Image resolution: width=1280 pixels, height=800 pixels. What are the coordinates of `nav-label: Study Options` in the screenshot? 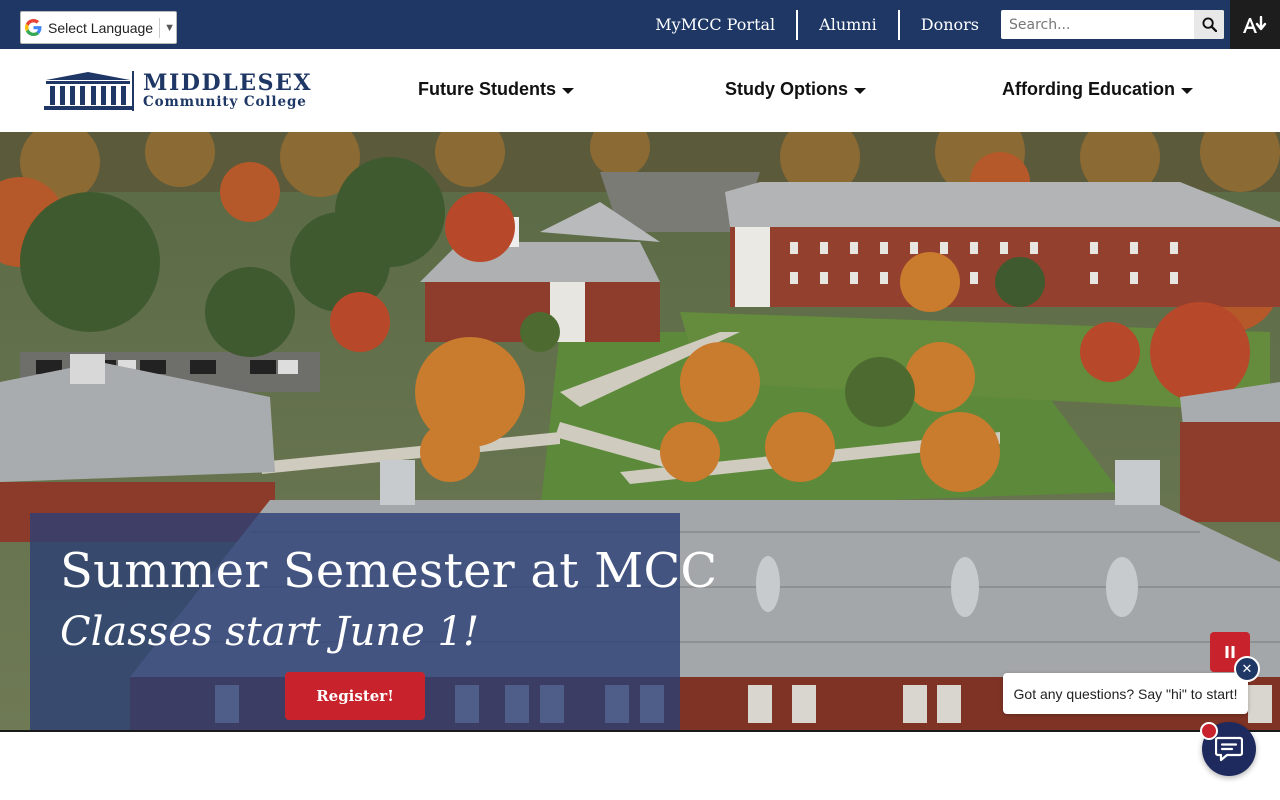 It's located at (786, 89).